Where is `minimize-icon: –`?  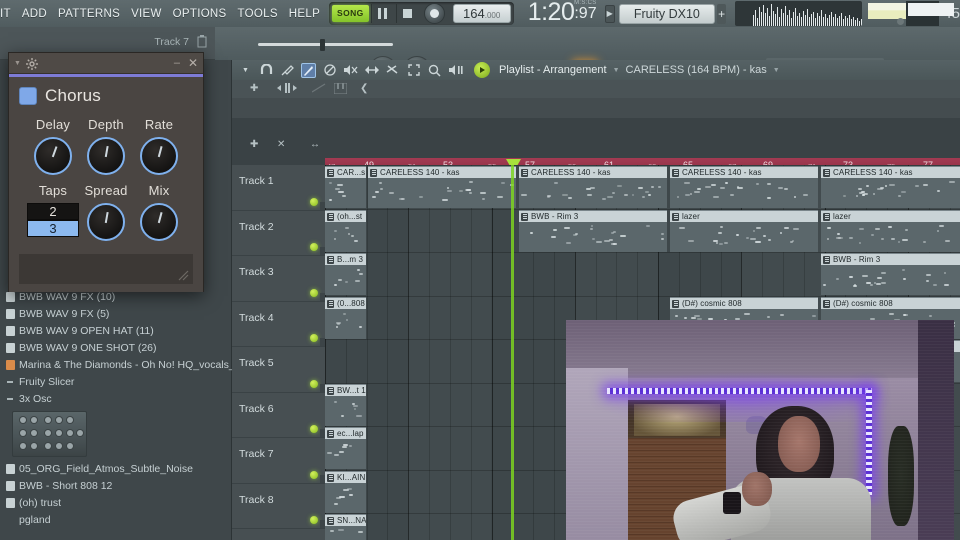 minimize-icon: – is located at coordinates (177, 63).